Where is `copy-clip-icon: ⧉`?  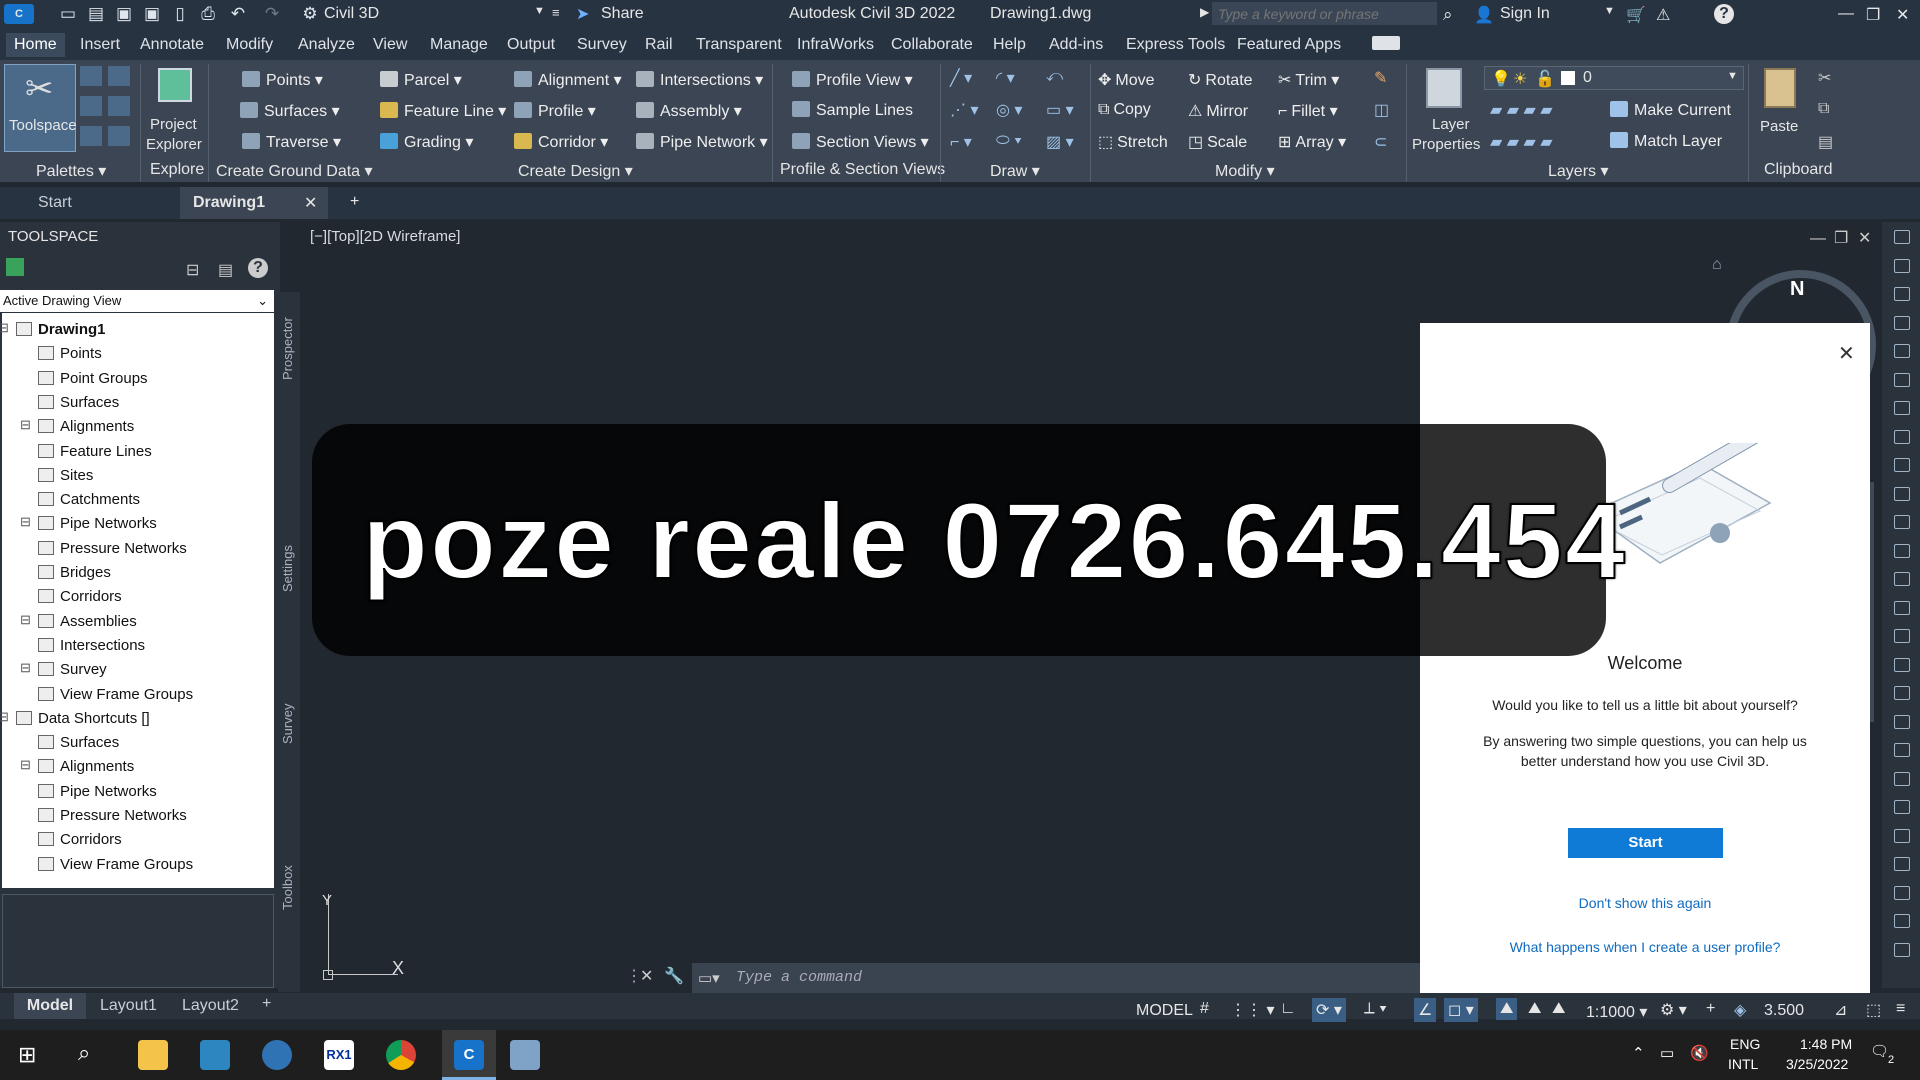 copy-clip-icon: ⧉ is located at coordinates (1823, 109).